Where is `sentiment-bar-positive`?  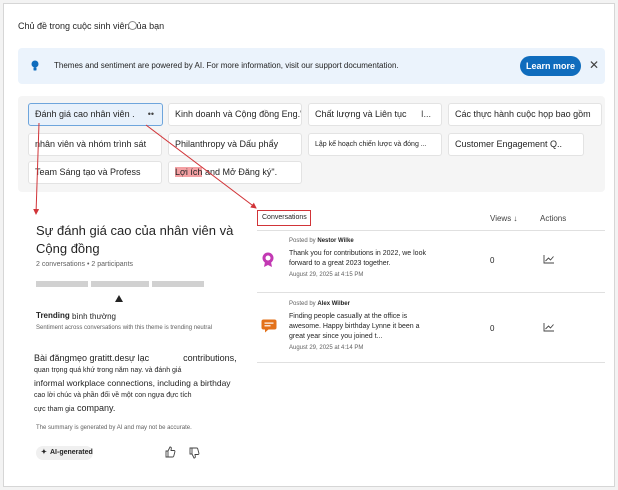
sentiment-bar-positive is located at coordinates (178, 284).